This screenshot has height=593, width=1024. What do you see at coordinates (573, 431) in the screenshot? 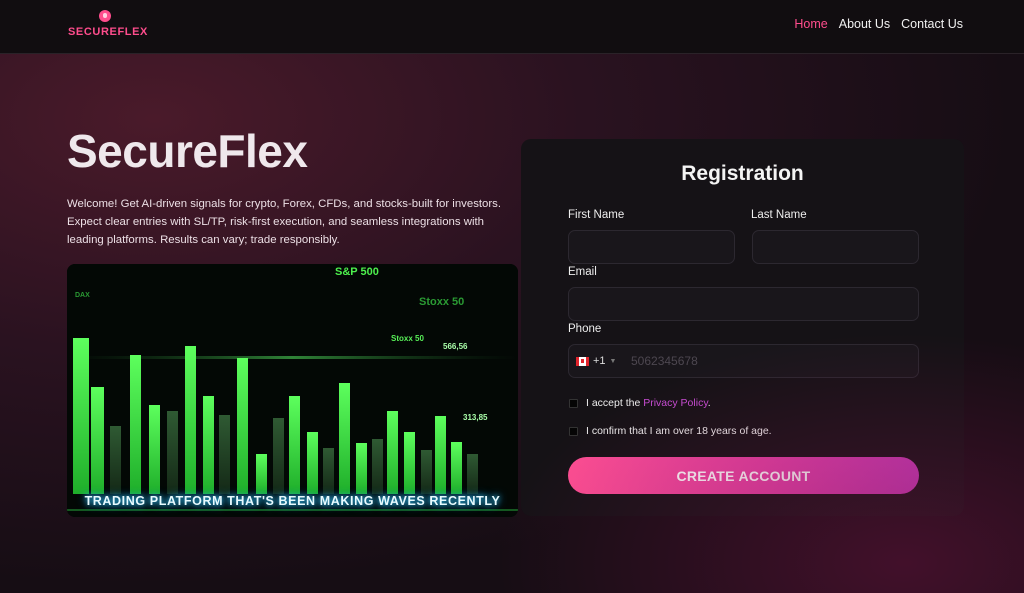
I see `age-checkbox` at bounding box center [573, 431].